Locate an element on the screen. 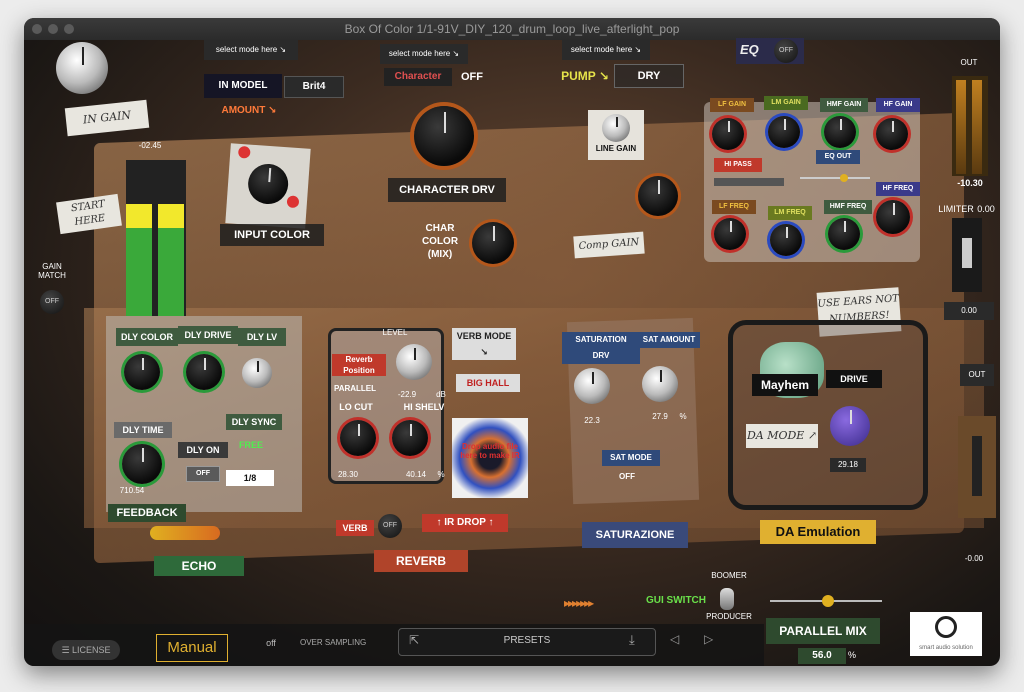 Image resolution: width=1024 pixels, height=692 pixels. parallel-mix-label: PARALLEL MIX is located at coordinates (823, 631).